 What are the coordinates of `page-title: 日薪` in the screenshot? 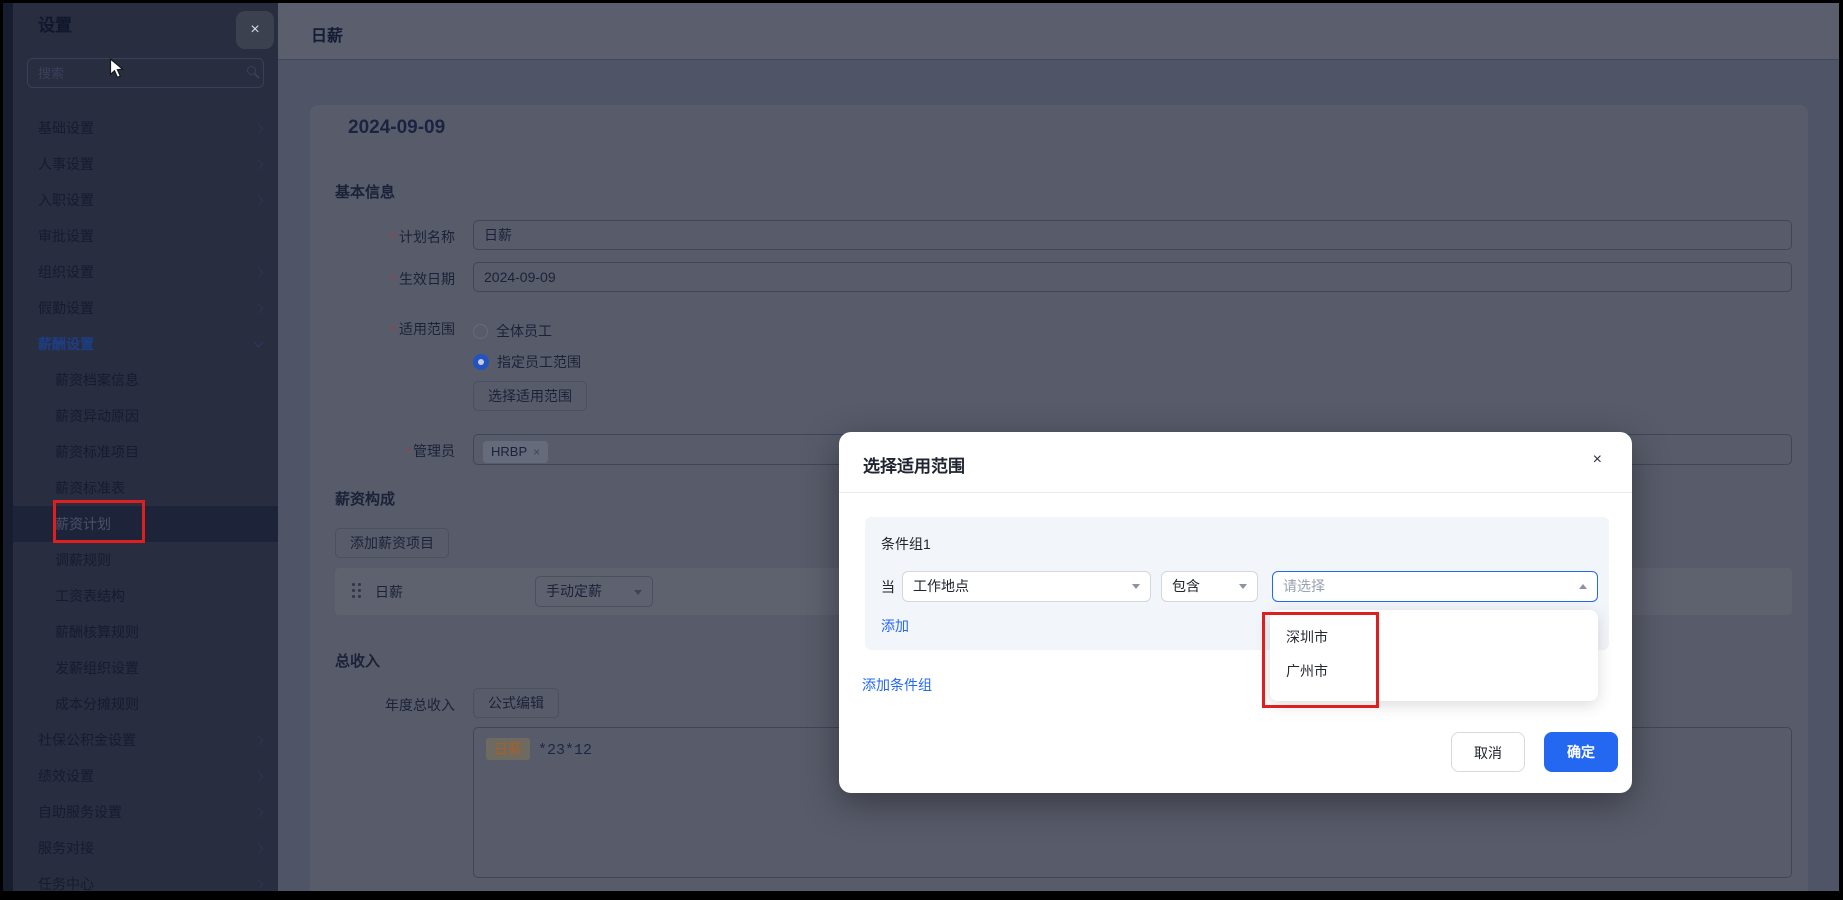 It's located at (327, 36).